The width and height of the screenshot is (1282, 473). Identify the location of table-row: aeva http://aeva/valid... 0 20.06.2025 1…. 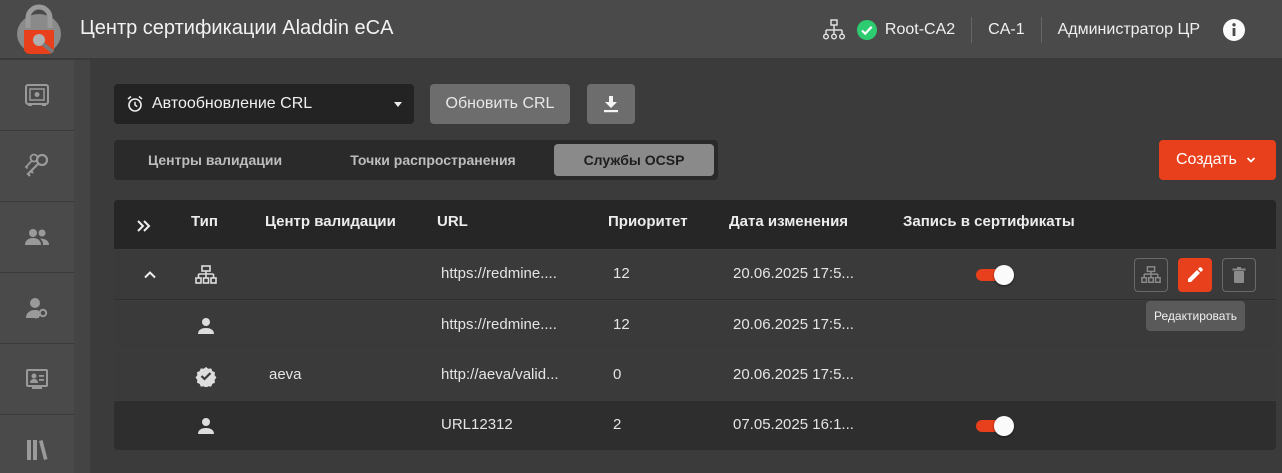
(695, 375).